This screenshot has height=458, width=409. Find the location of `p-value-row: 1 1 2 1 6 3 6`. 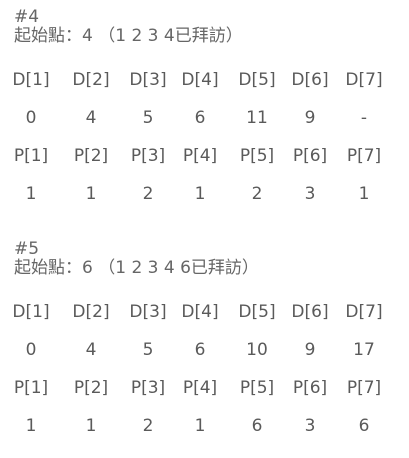

p-value-row: 1 1 2 1 6 3 6 is located at coordinates (204, 426).